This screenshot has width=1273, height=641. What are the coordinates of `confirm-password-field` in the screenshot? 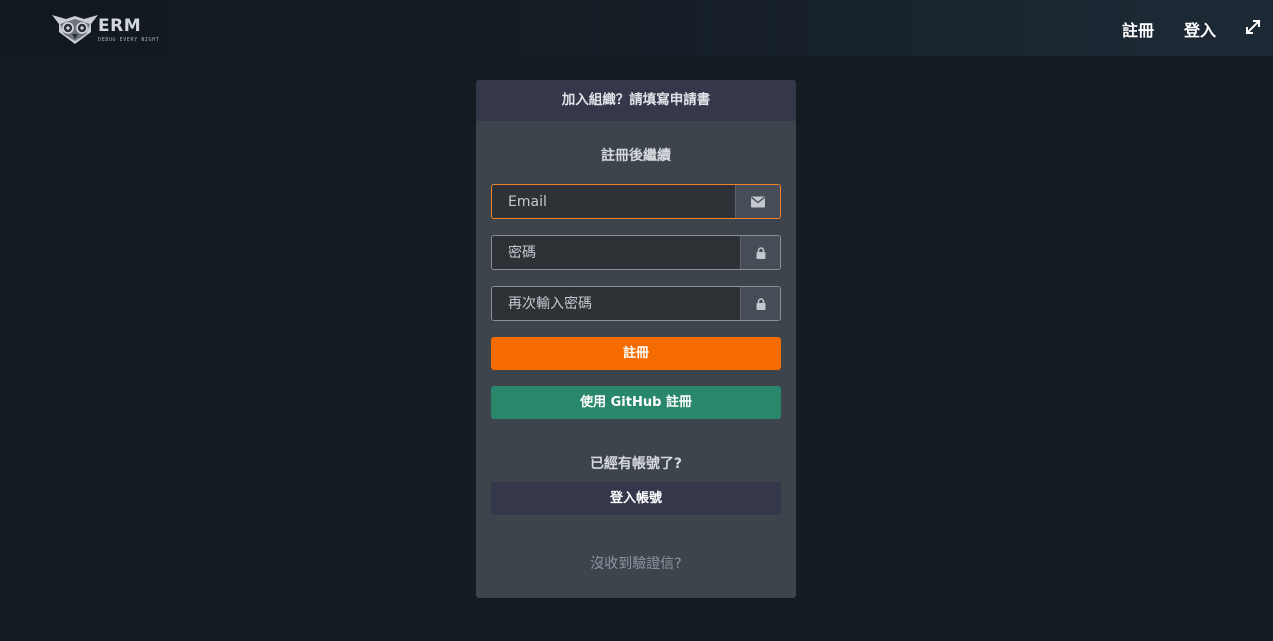 It's located at (636, 303).